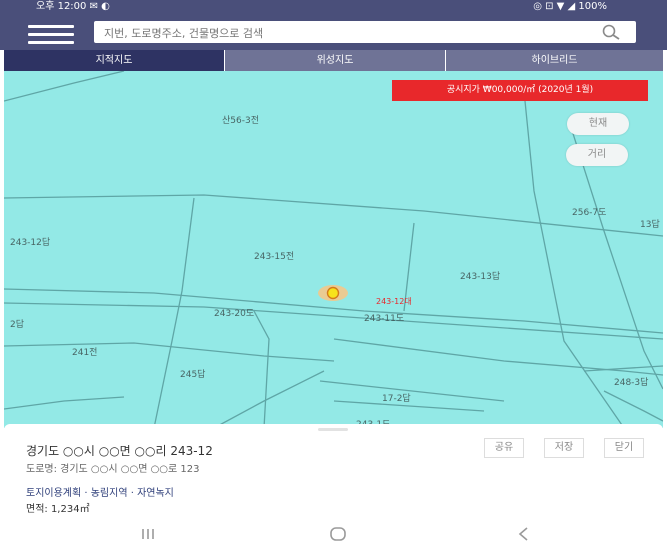 This screenshot has height=547, width=667. Describe the element at coordinates (384, 319) in the screenshot. I see `parcel-label: 243-11도` at that location.